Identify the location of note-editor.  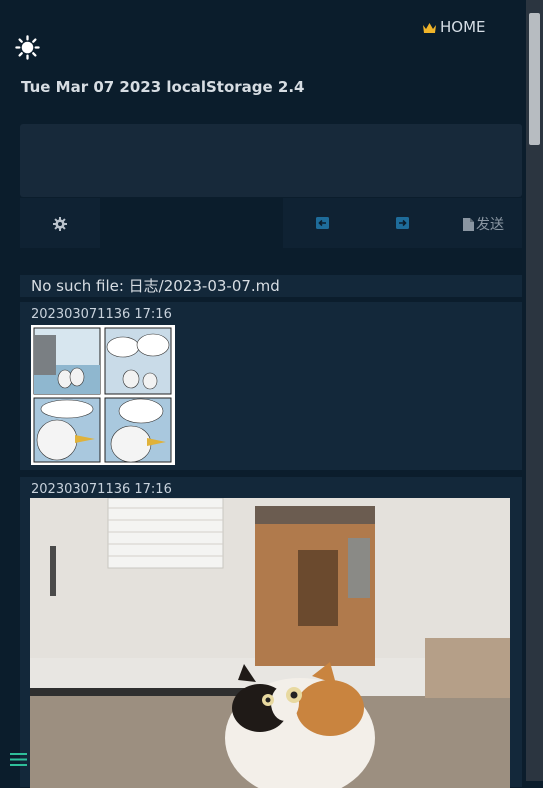
(271, 160).